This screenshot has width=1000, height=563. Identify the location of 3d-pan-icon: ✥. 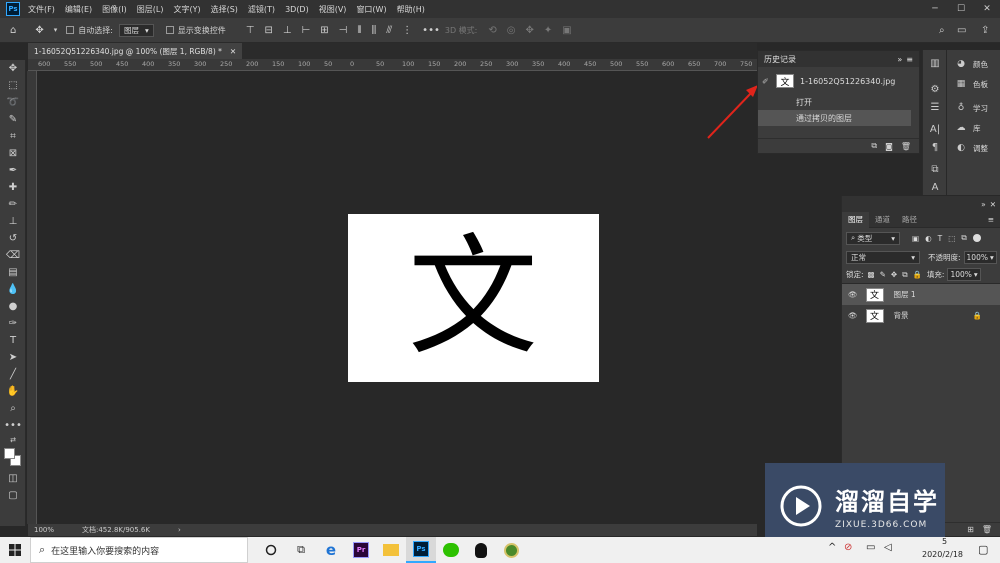
(530, 30).